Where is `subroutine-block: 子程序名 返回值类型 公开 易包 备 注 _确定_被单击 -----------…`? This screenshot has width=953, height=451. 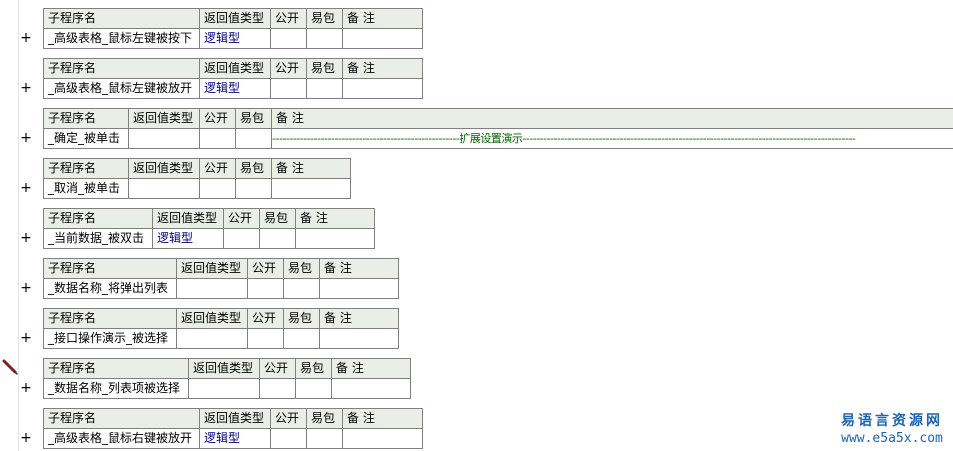
subroutine-block: 子程序名 返回值类型 公开 易包 备 注 _确定_被单击 -----------… is located at coordinates (498, 128).